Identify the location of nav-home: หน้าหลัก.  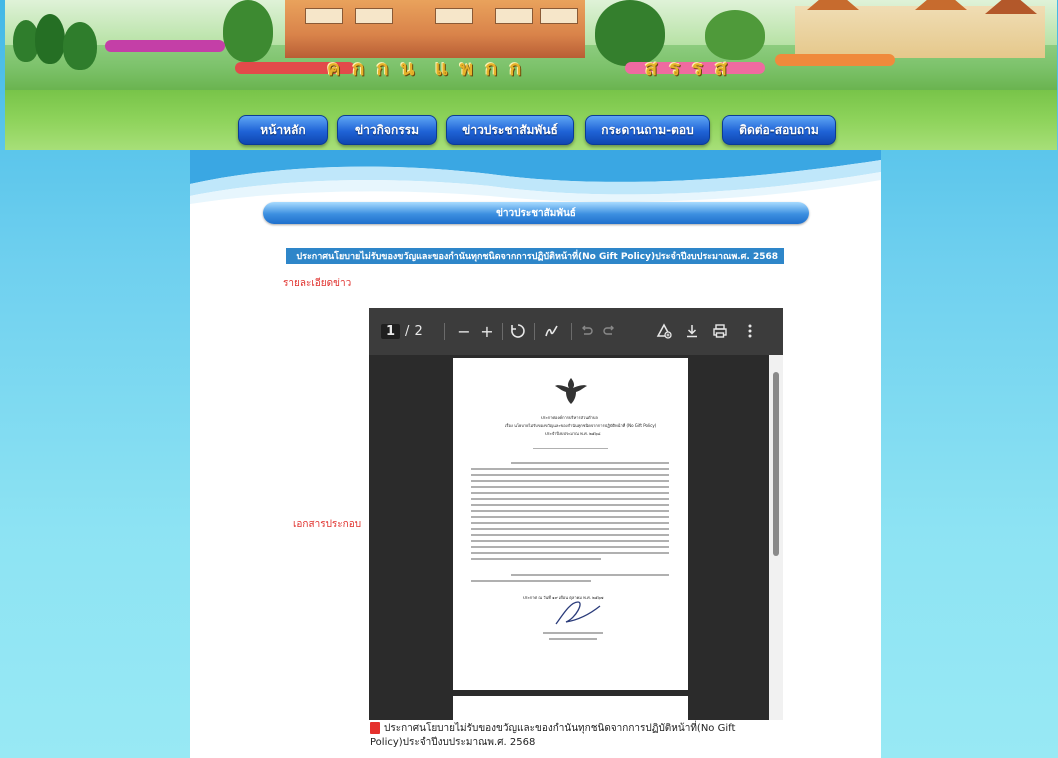
(283, 130).